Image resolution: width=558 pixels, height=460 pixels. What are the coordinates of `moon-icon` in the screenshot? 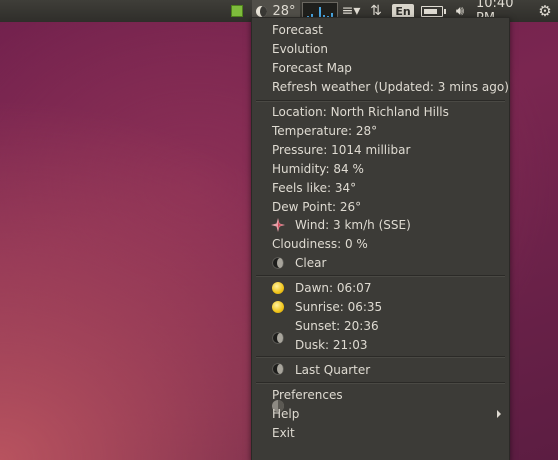 It's located at (262, 11).